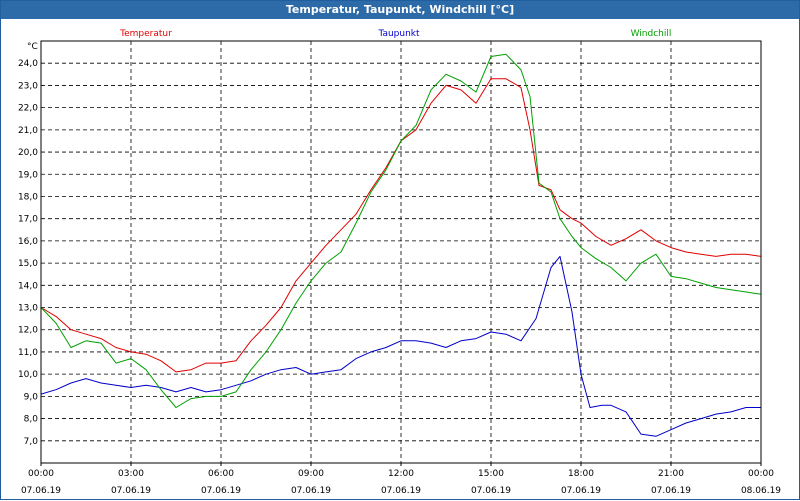 This screenshot has height=501, width=800. I want to click on y-tick-label: 15,0, so click(28, 264).